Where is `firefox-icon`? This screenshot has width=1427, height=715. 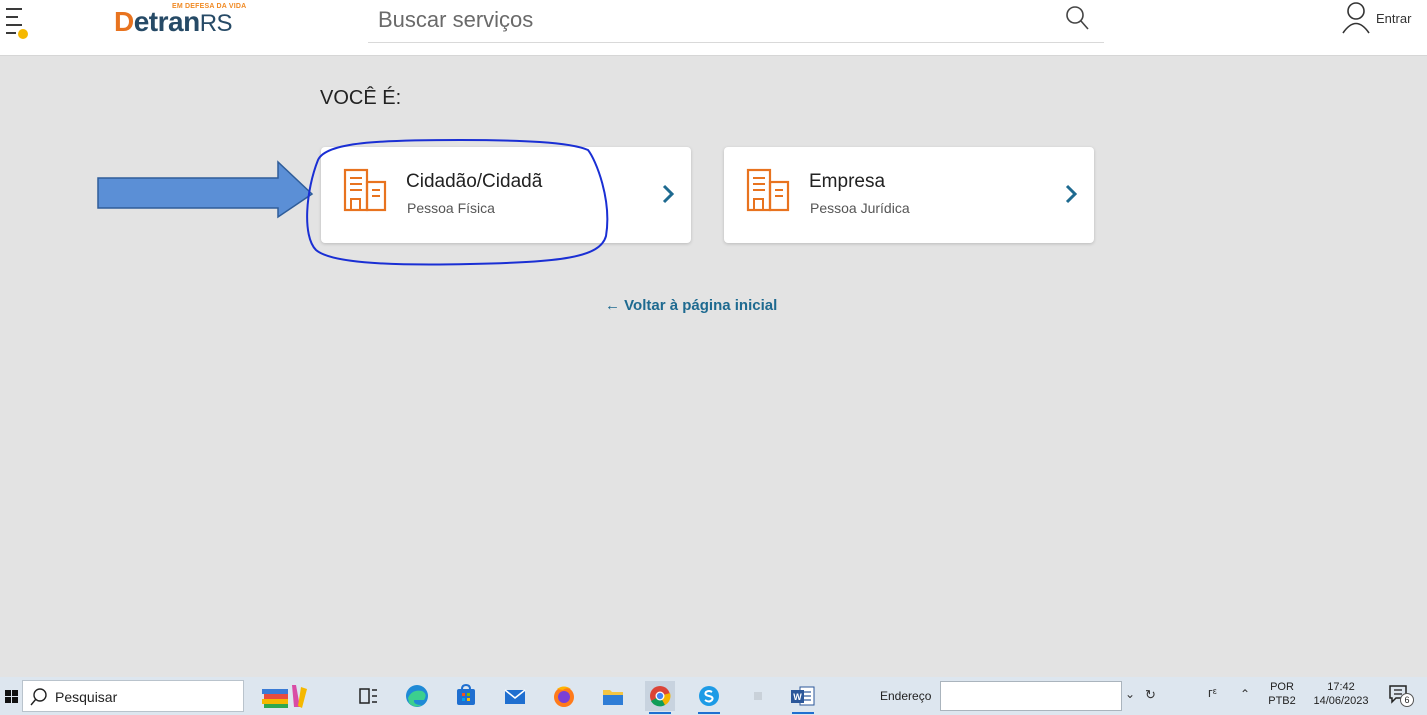 firefox-icon is located at coordinates (564, 696).